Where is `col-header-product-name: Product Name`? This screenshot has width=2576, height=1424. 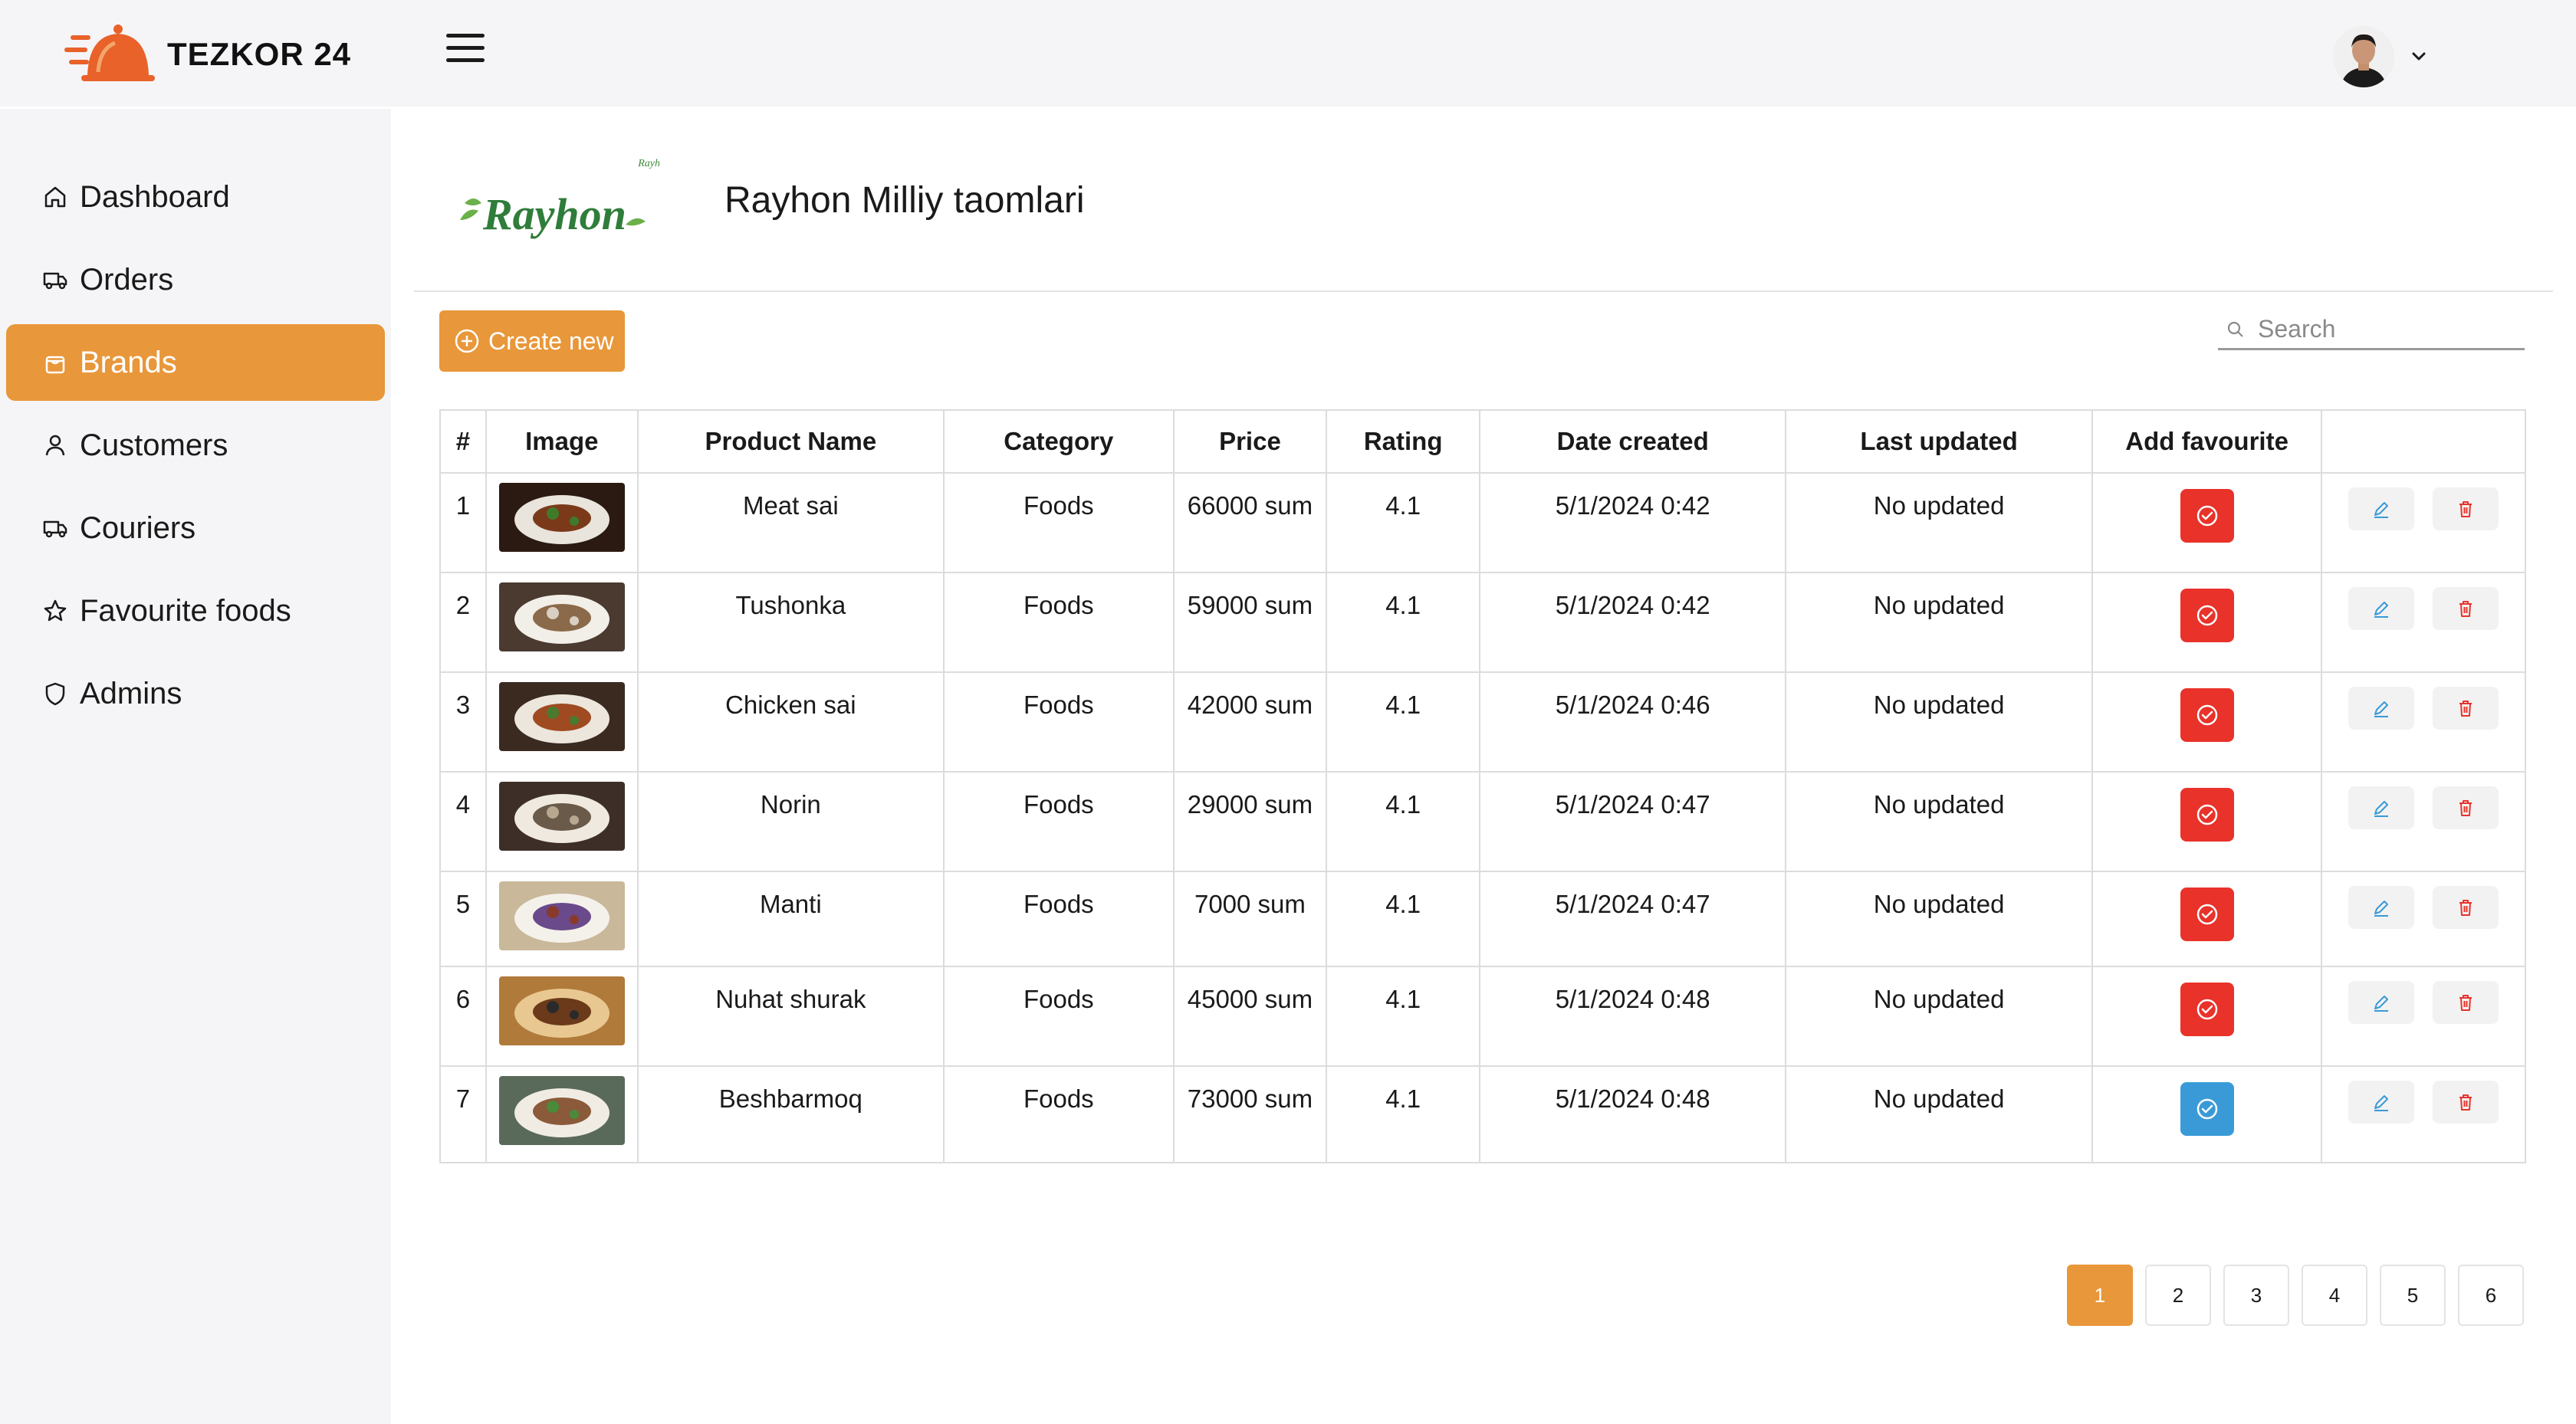 col-header-product-name: Product Name is located at coordinates (792, 442).